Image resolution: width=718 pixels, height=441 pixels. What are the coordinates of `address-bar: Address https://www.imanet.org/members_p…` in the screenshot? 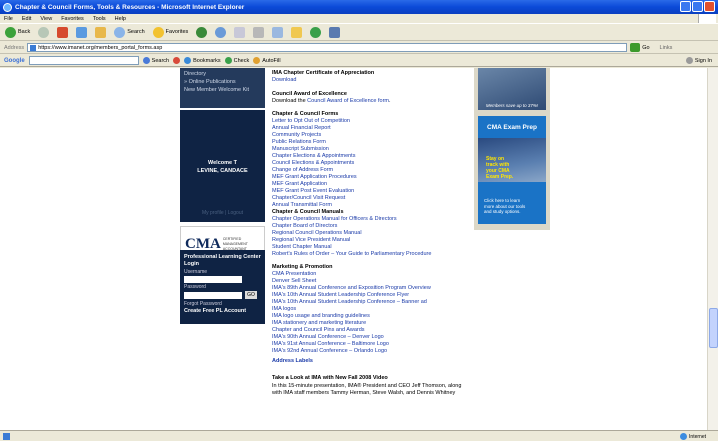 It's located at (359, 48).